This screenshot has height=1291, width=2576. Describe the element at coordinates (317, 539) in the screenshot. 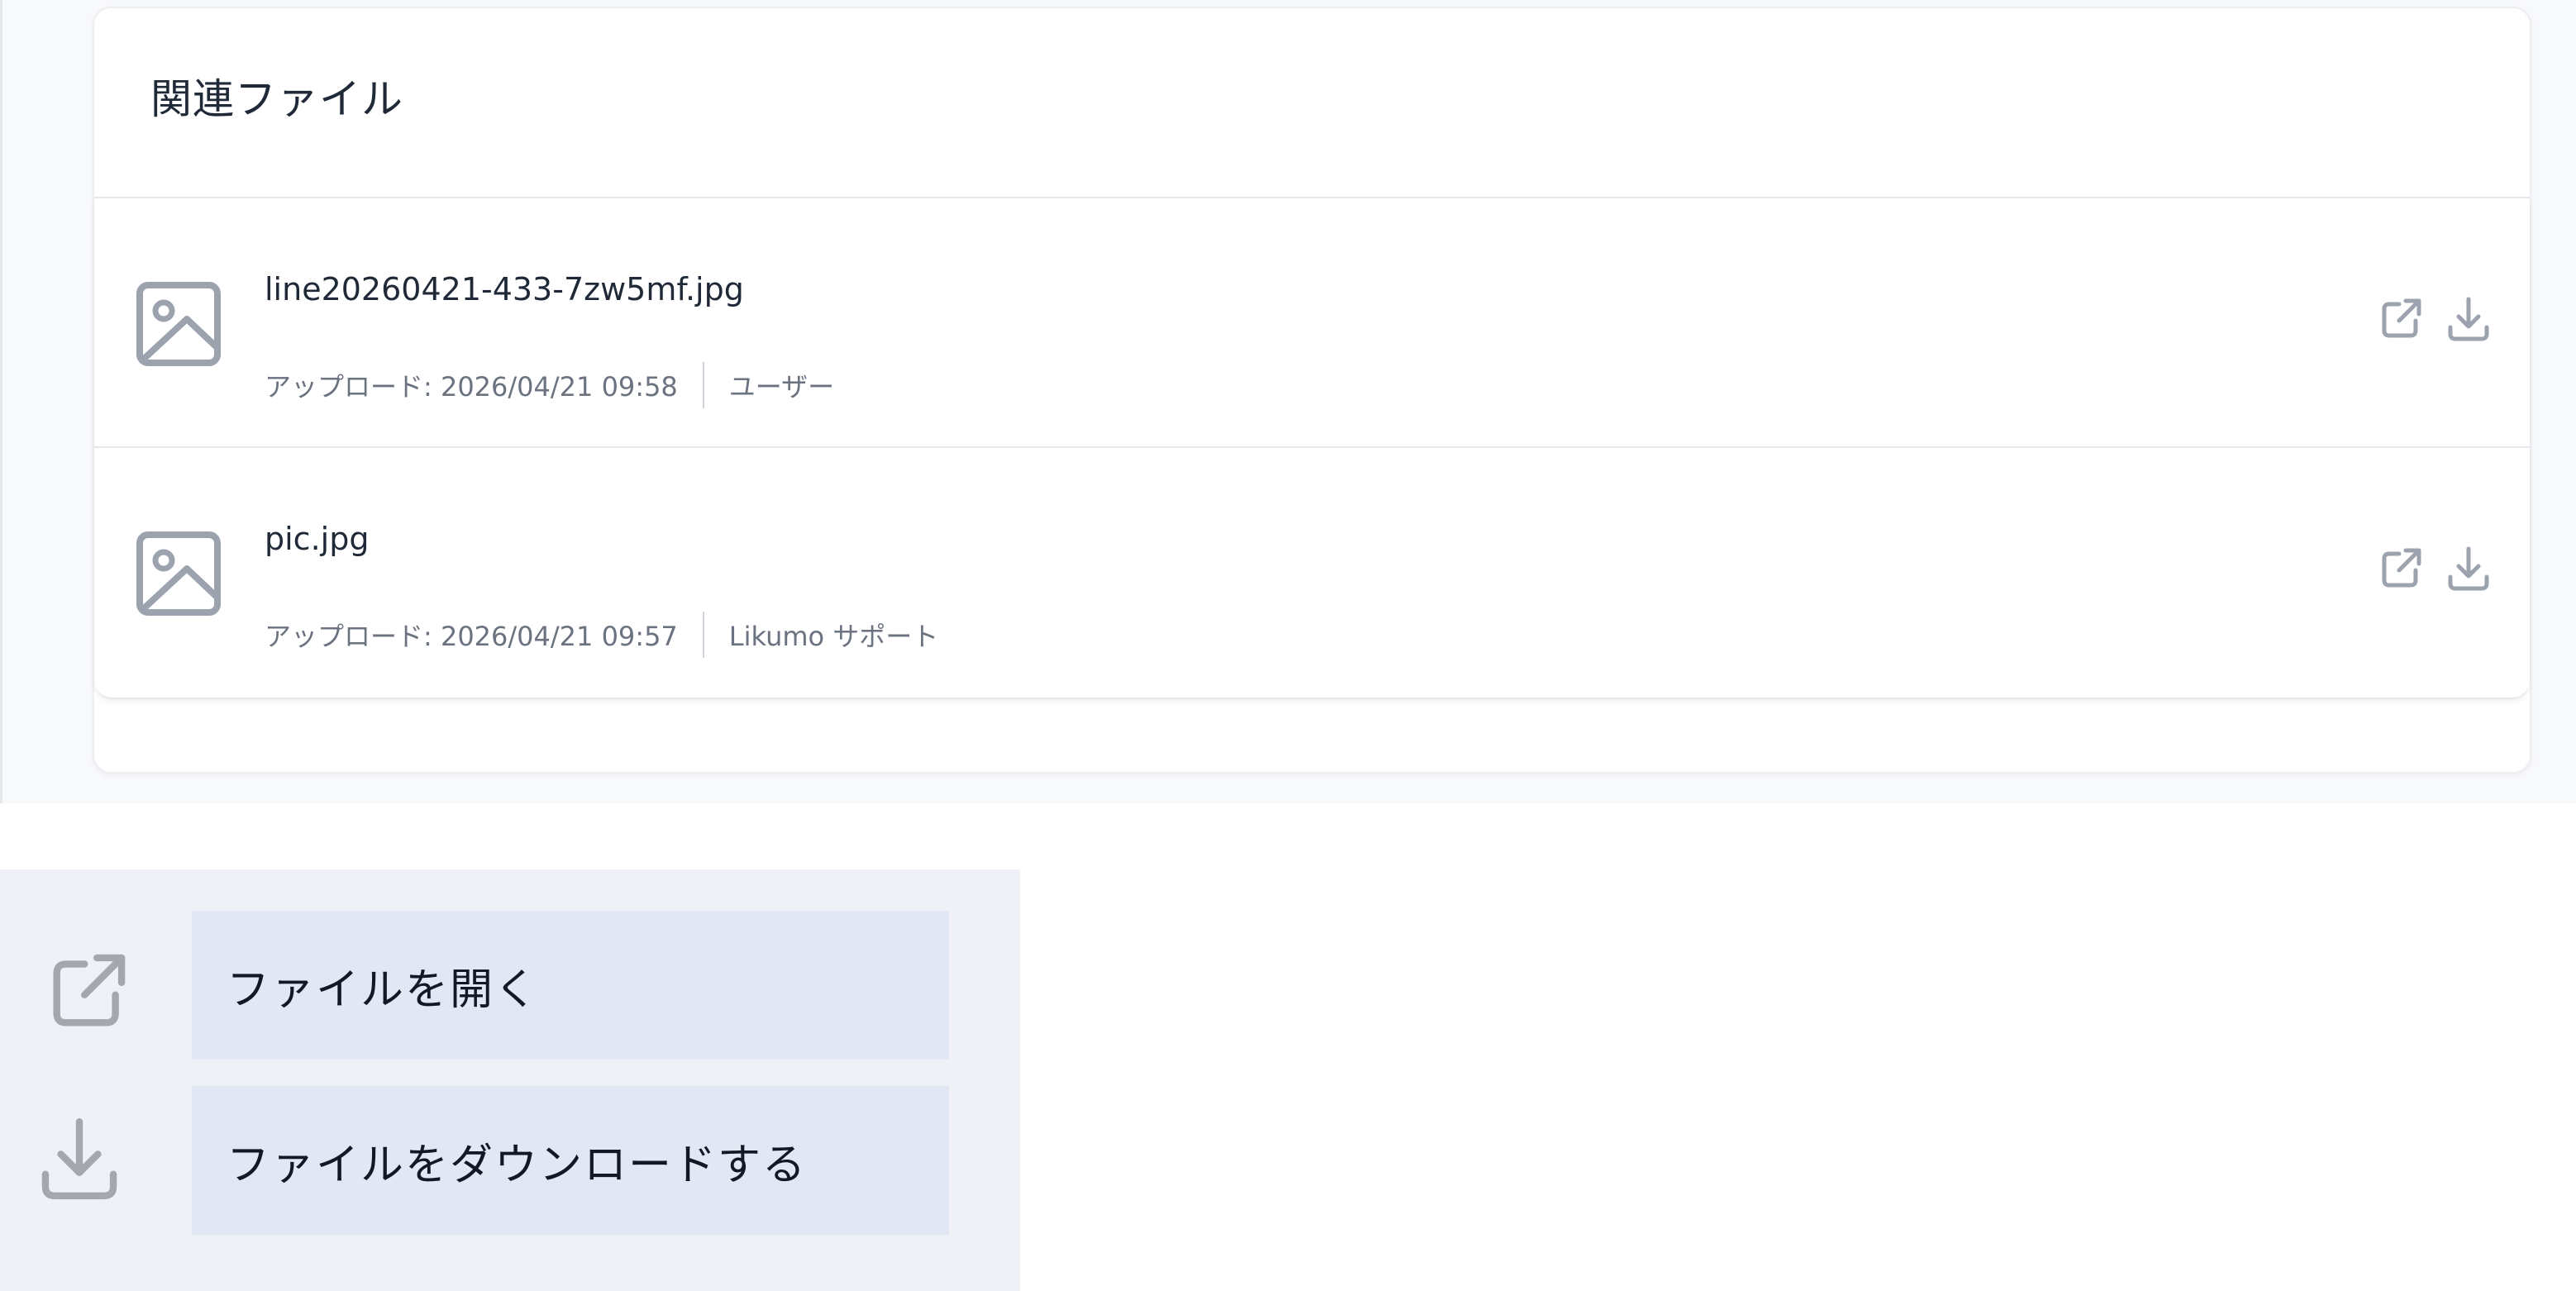

I see `file-name: pic.jpg` at that location.